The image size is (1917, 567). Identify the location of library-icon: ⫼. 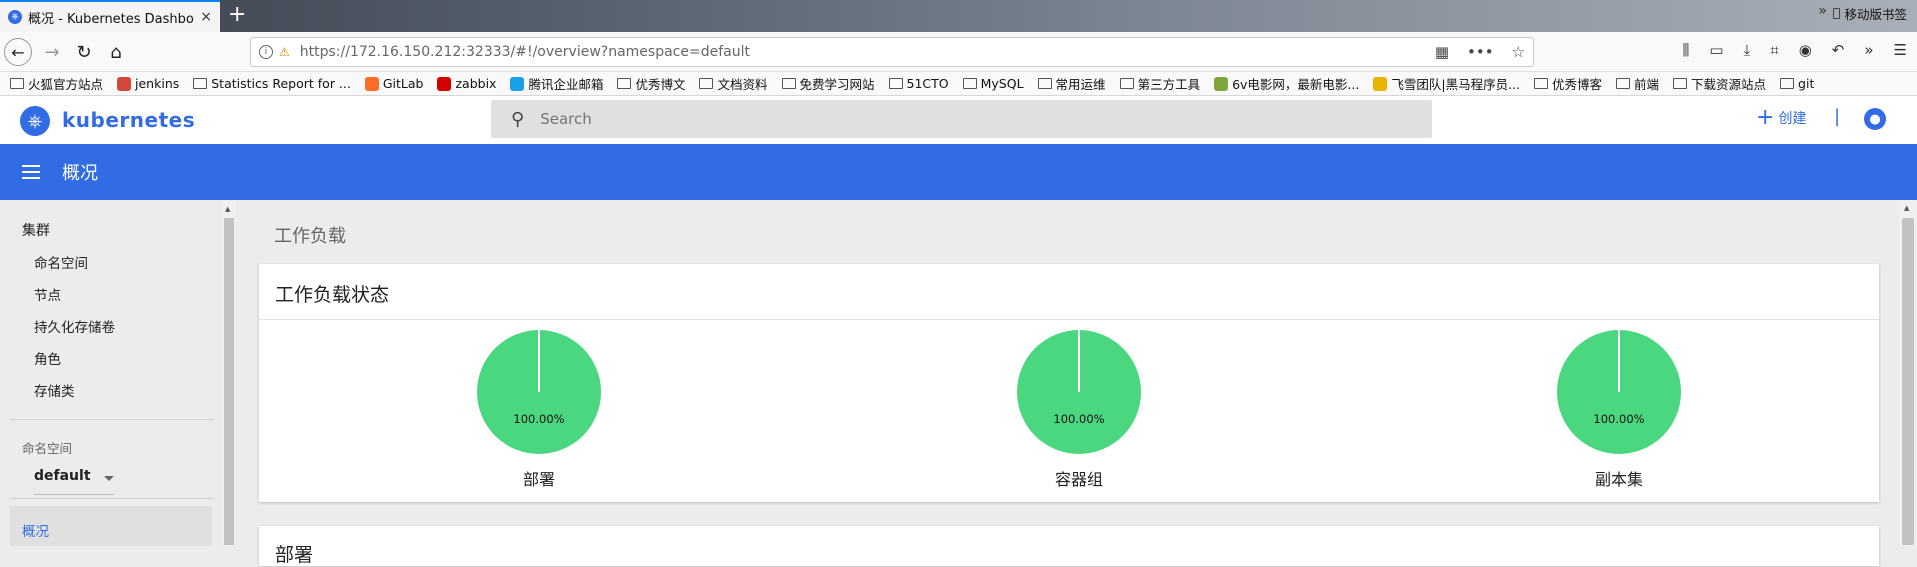
(1686, 50).